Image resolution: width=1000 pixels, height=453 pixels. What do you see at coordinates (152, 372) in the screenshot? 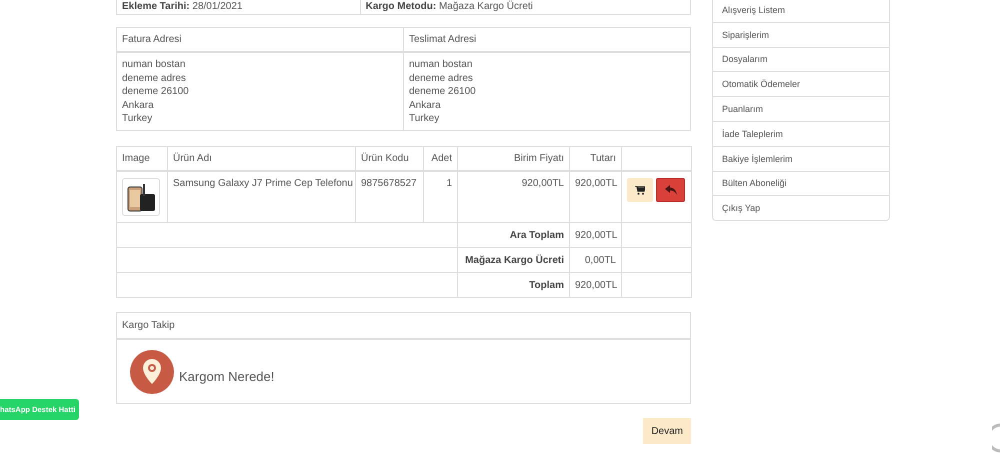
I see `location-pin-icon` at bounding box center [152, 372].